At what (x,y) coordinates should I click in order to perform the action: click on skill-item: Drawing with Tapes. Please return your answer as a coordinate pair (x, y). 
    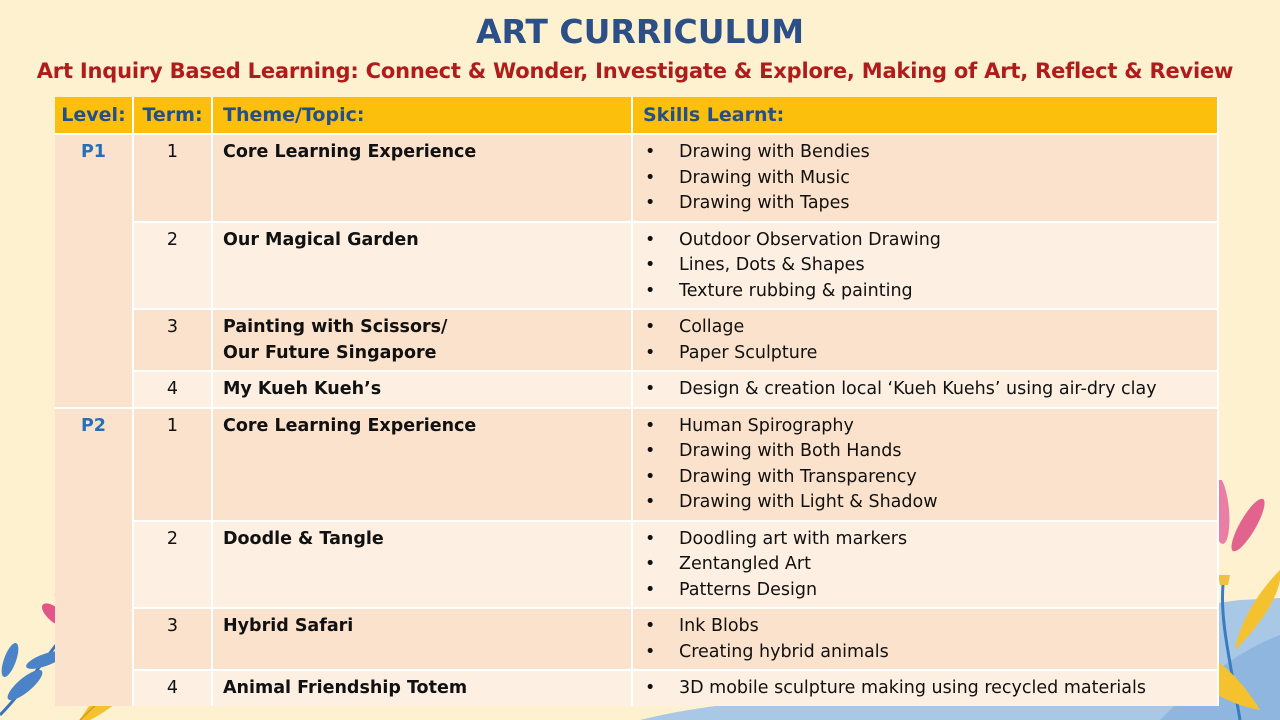
    Looking at the image, I should click on (925, 204).